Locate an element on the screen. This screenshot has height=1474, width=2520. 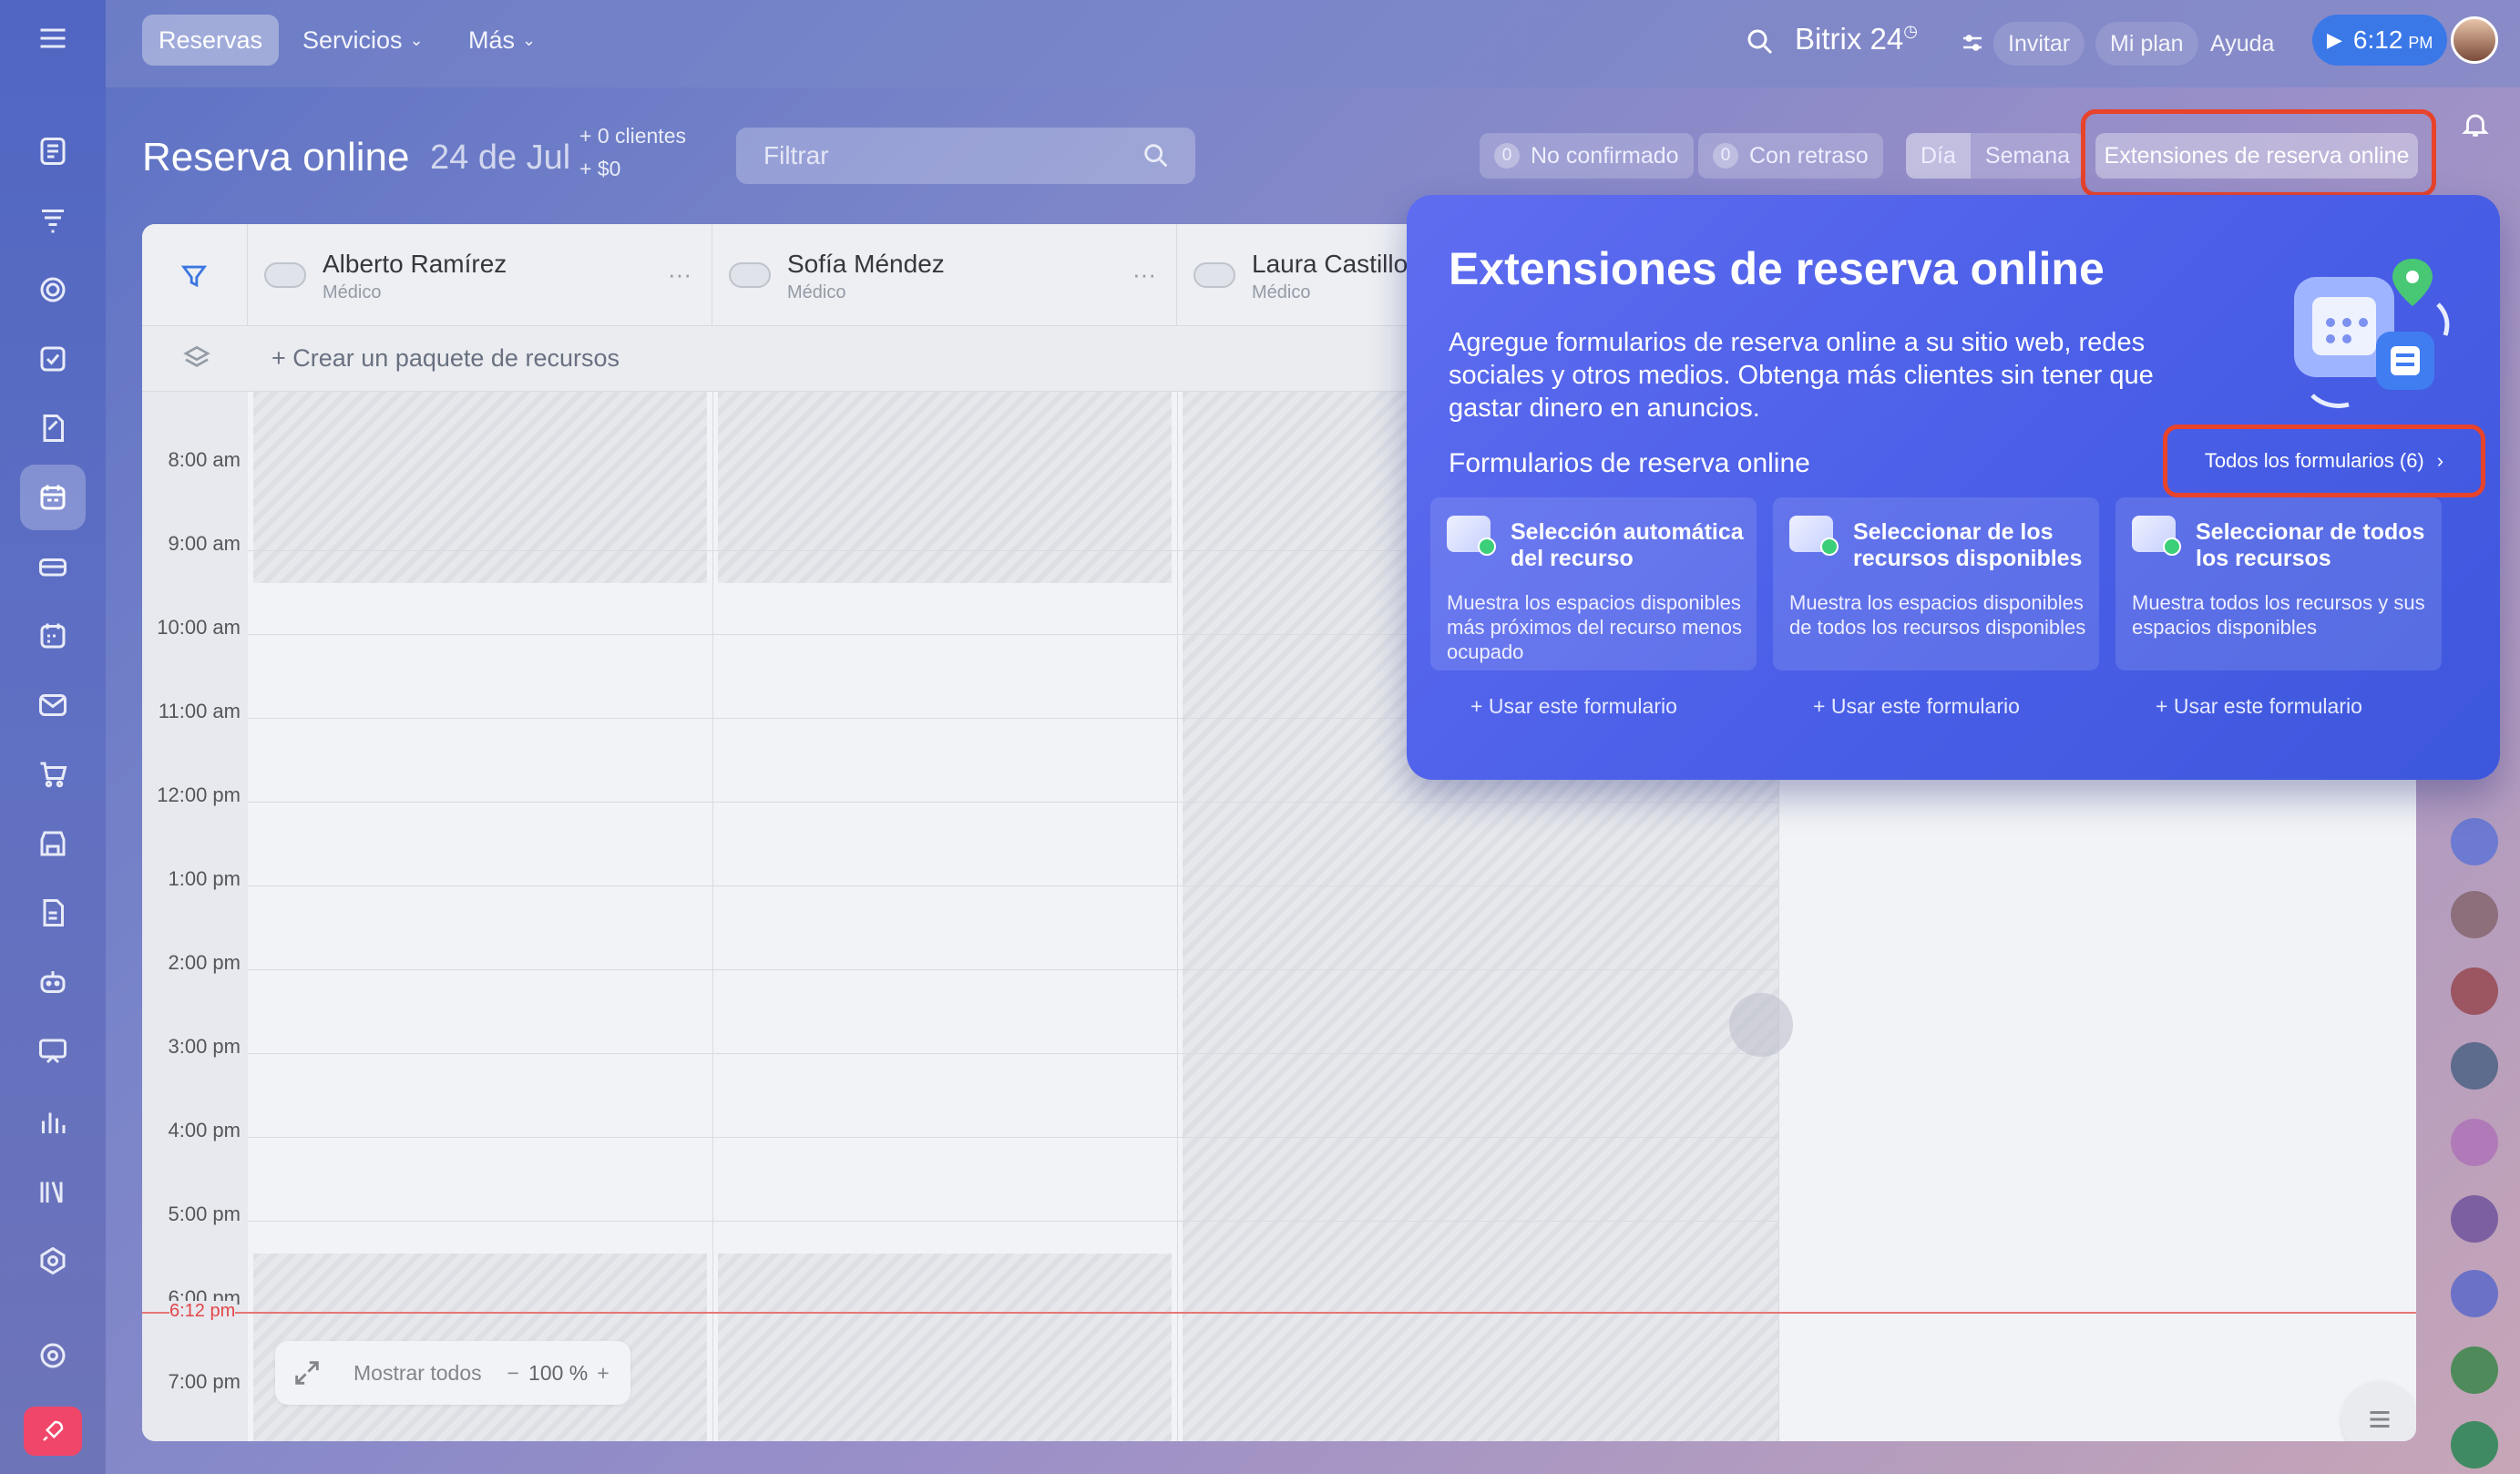
highlight-ring is located at coordinates (2259, 153).